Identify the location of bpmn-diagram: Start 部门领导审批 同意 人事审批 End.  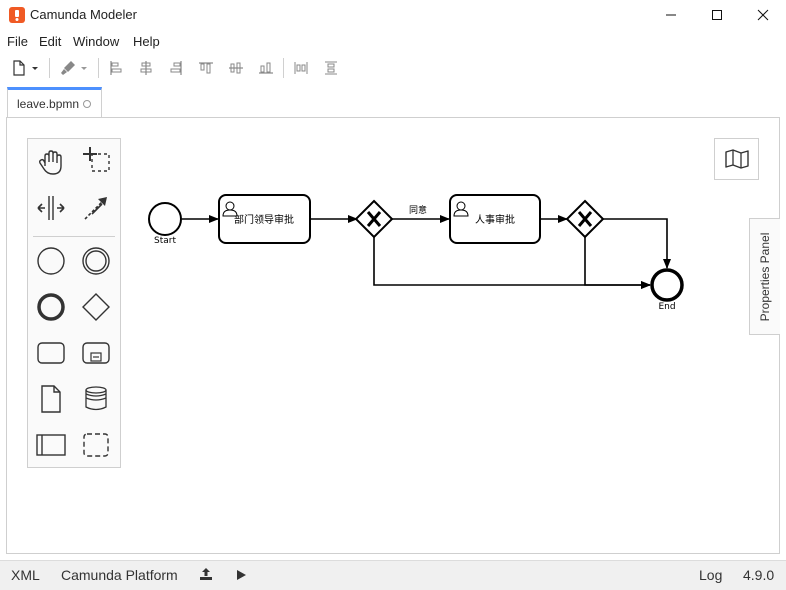
(416, 253).